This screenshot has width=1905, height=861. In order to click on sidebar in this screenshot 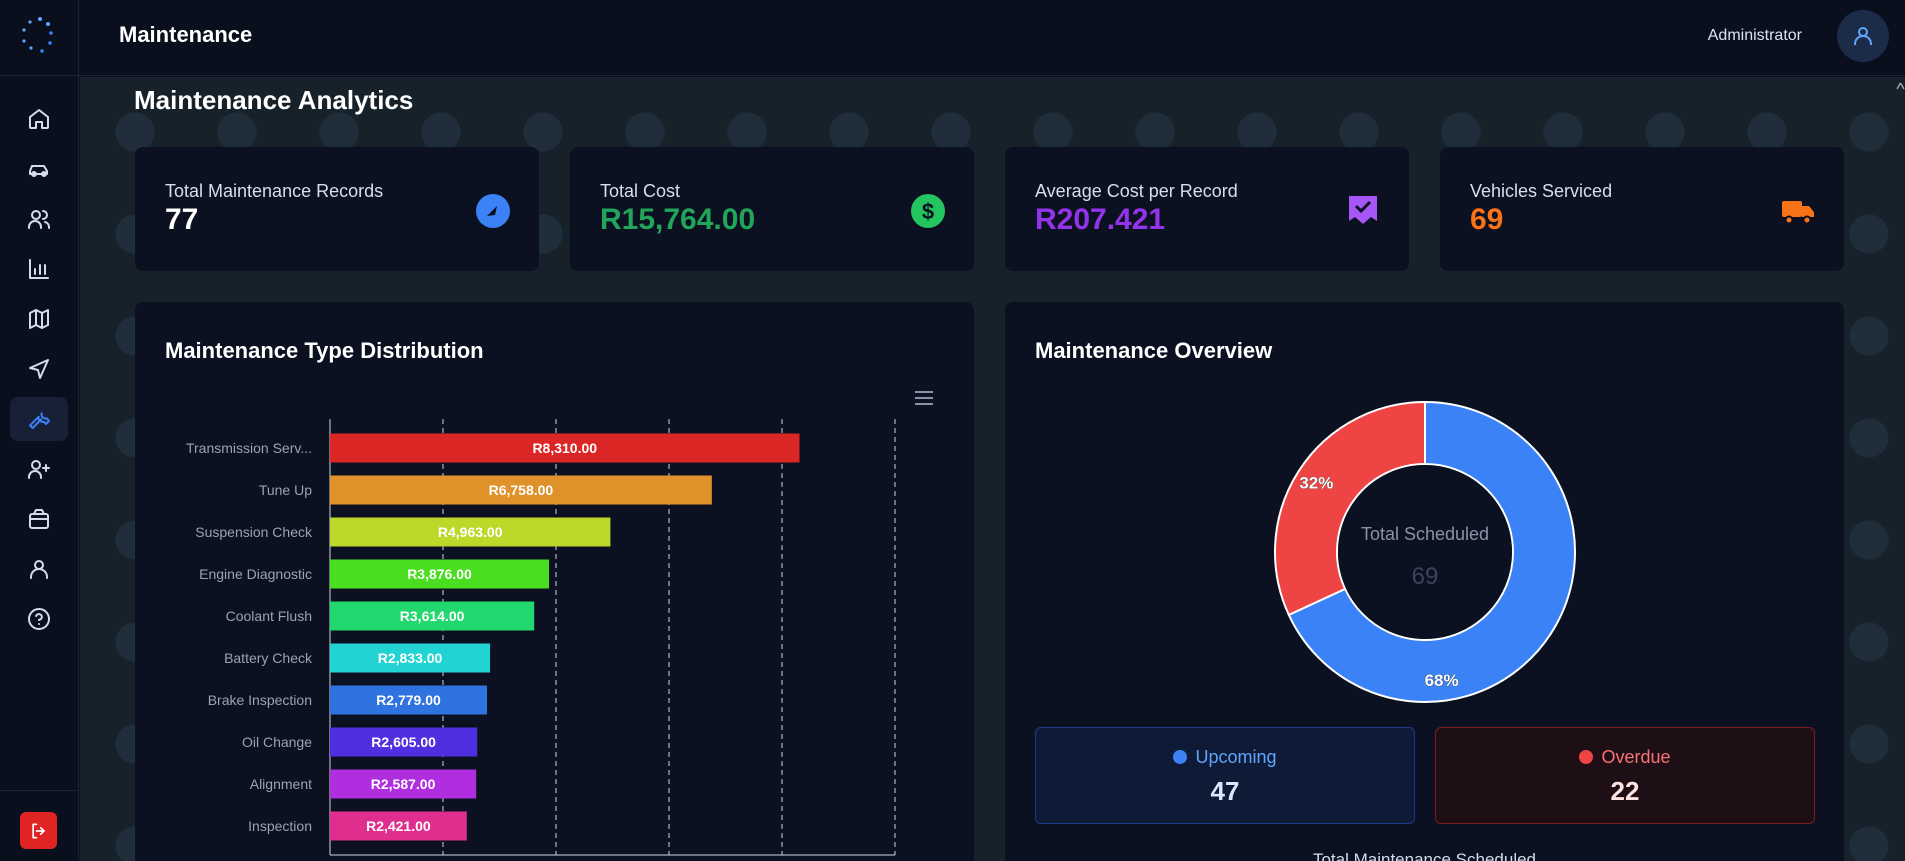, I will do `click(39, 430)`.